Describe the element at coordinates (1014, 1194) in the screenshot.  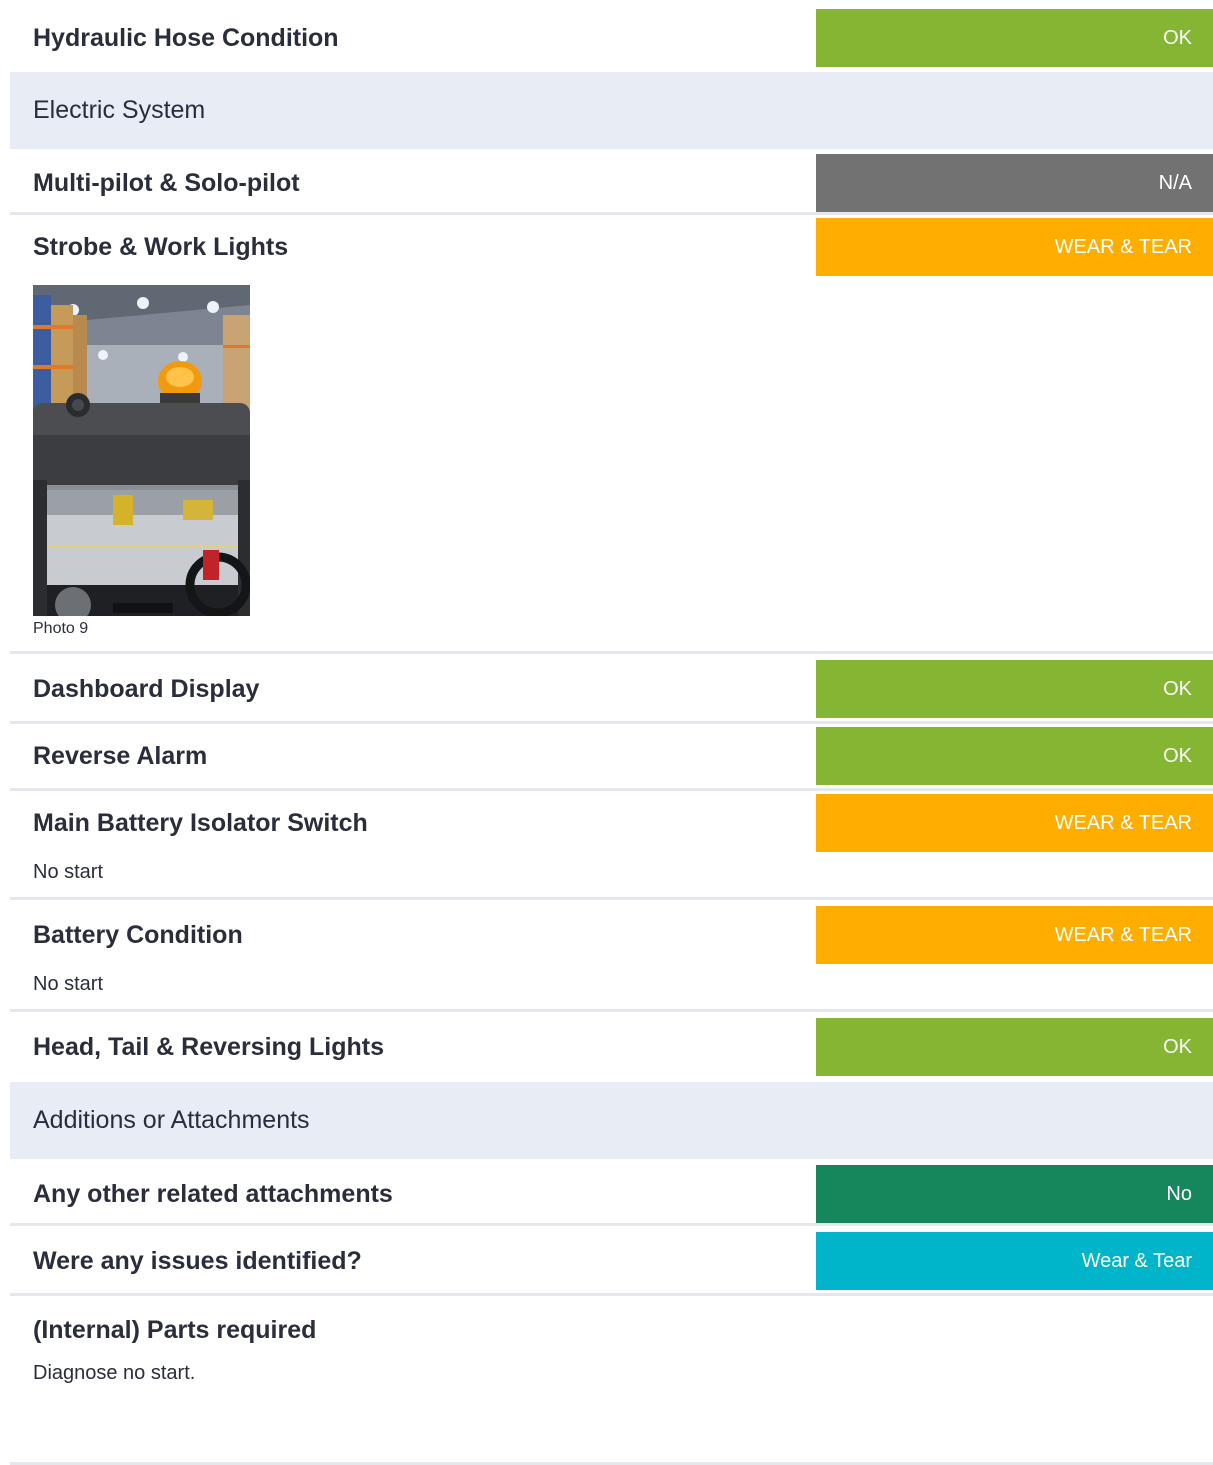
I see `status-badge: No` at that location.